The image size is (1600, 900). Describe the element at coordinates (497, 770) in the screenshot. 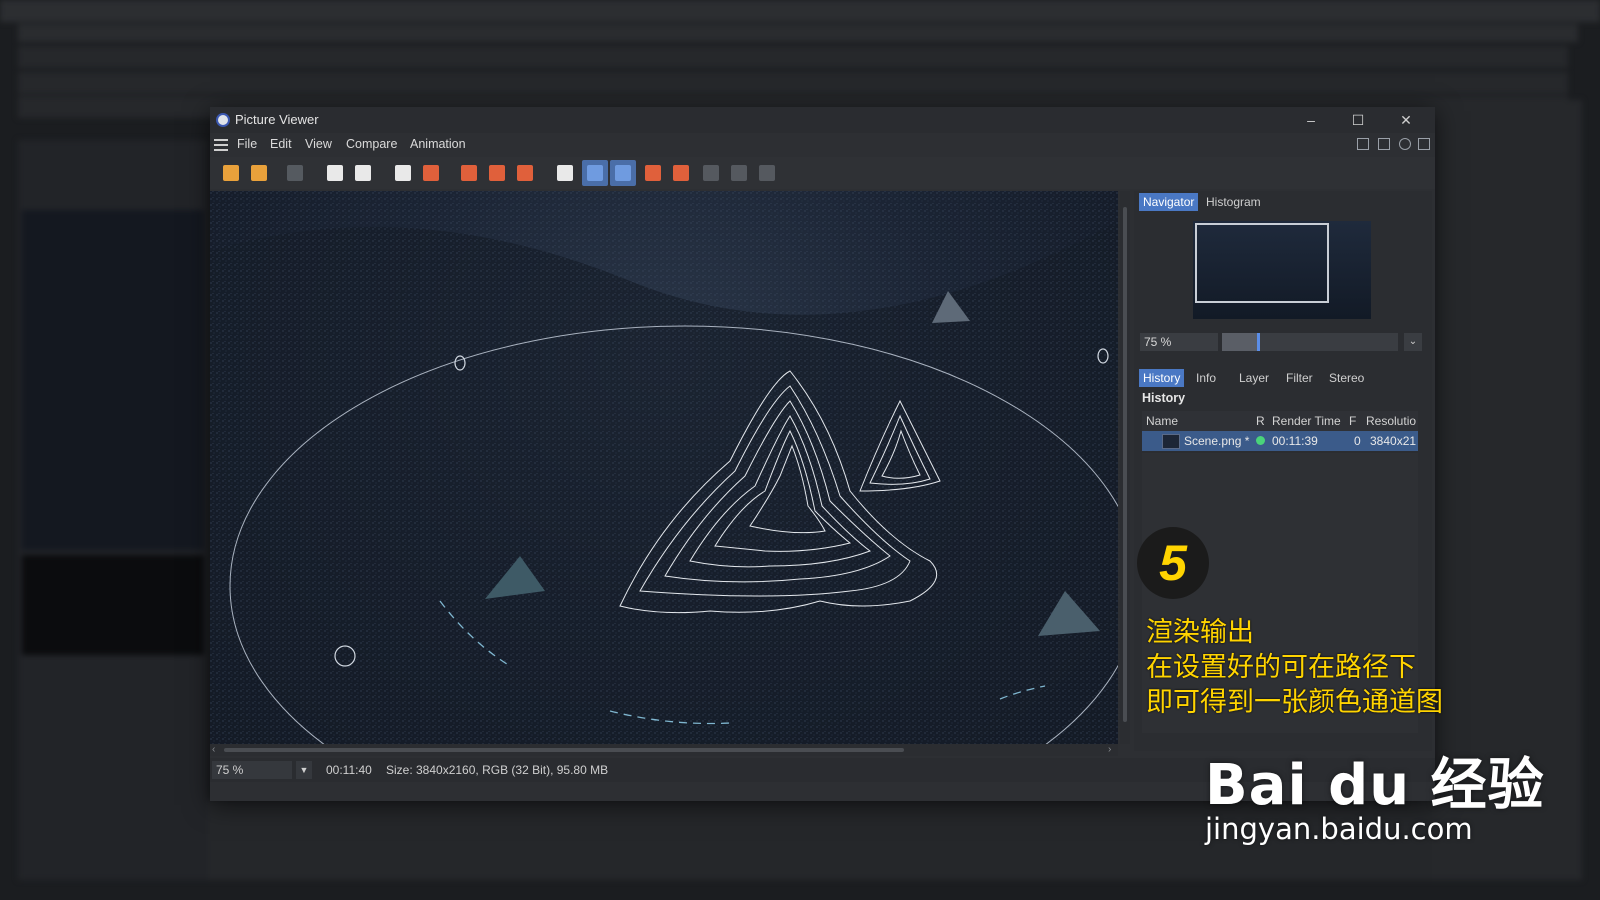

I see `image-size-info: Size: 3840x2160, RGB (32 Bit), 95.80 MB` at that location.